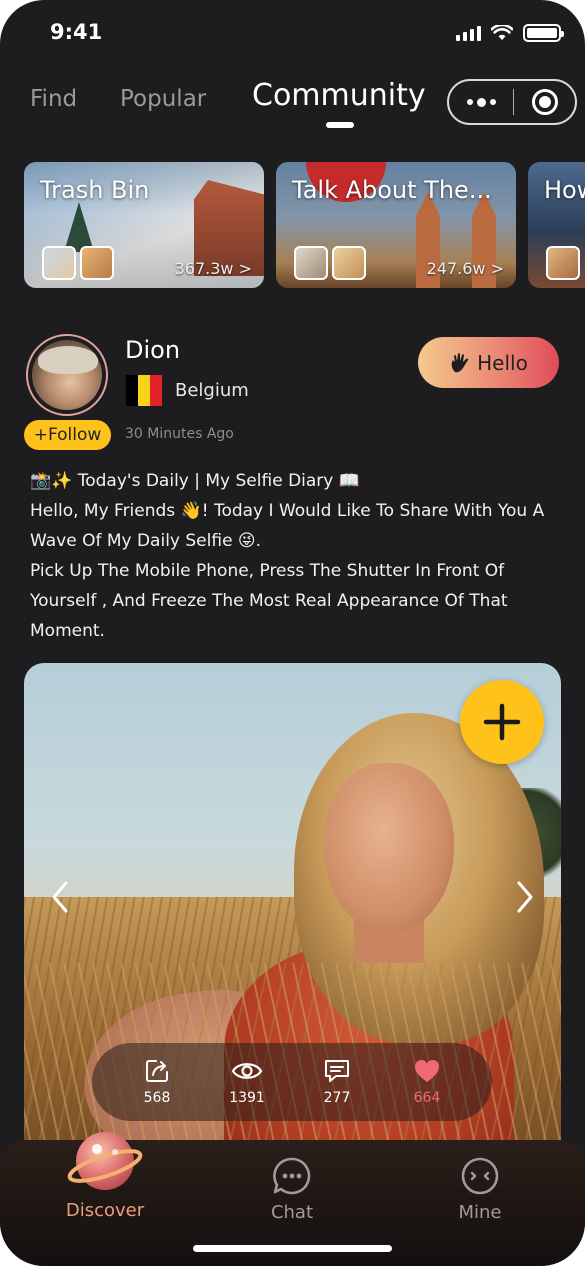  Describe the element at coordinates (543, 33) in the screenshot. I see `battery-icon` at that location.